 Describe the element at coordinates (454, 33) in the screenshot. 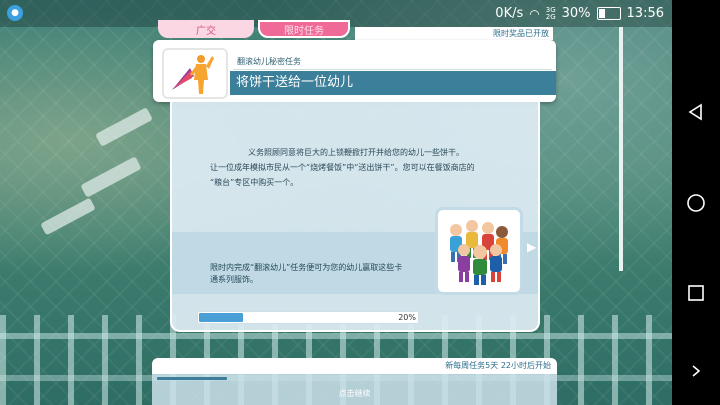

I see `reward-notice: 限时奖品已开放` at that location.